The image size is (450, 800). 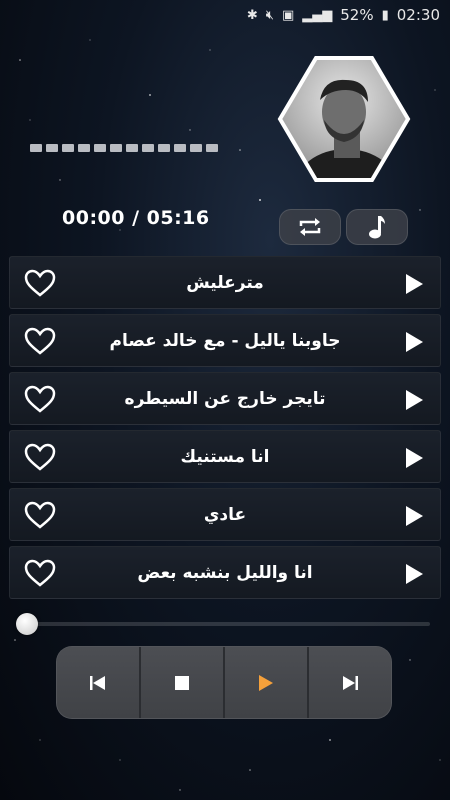 I want to click on track-item: مترعليش, so click(x=225, y=282).